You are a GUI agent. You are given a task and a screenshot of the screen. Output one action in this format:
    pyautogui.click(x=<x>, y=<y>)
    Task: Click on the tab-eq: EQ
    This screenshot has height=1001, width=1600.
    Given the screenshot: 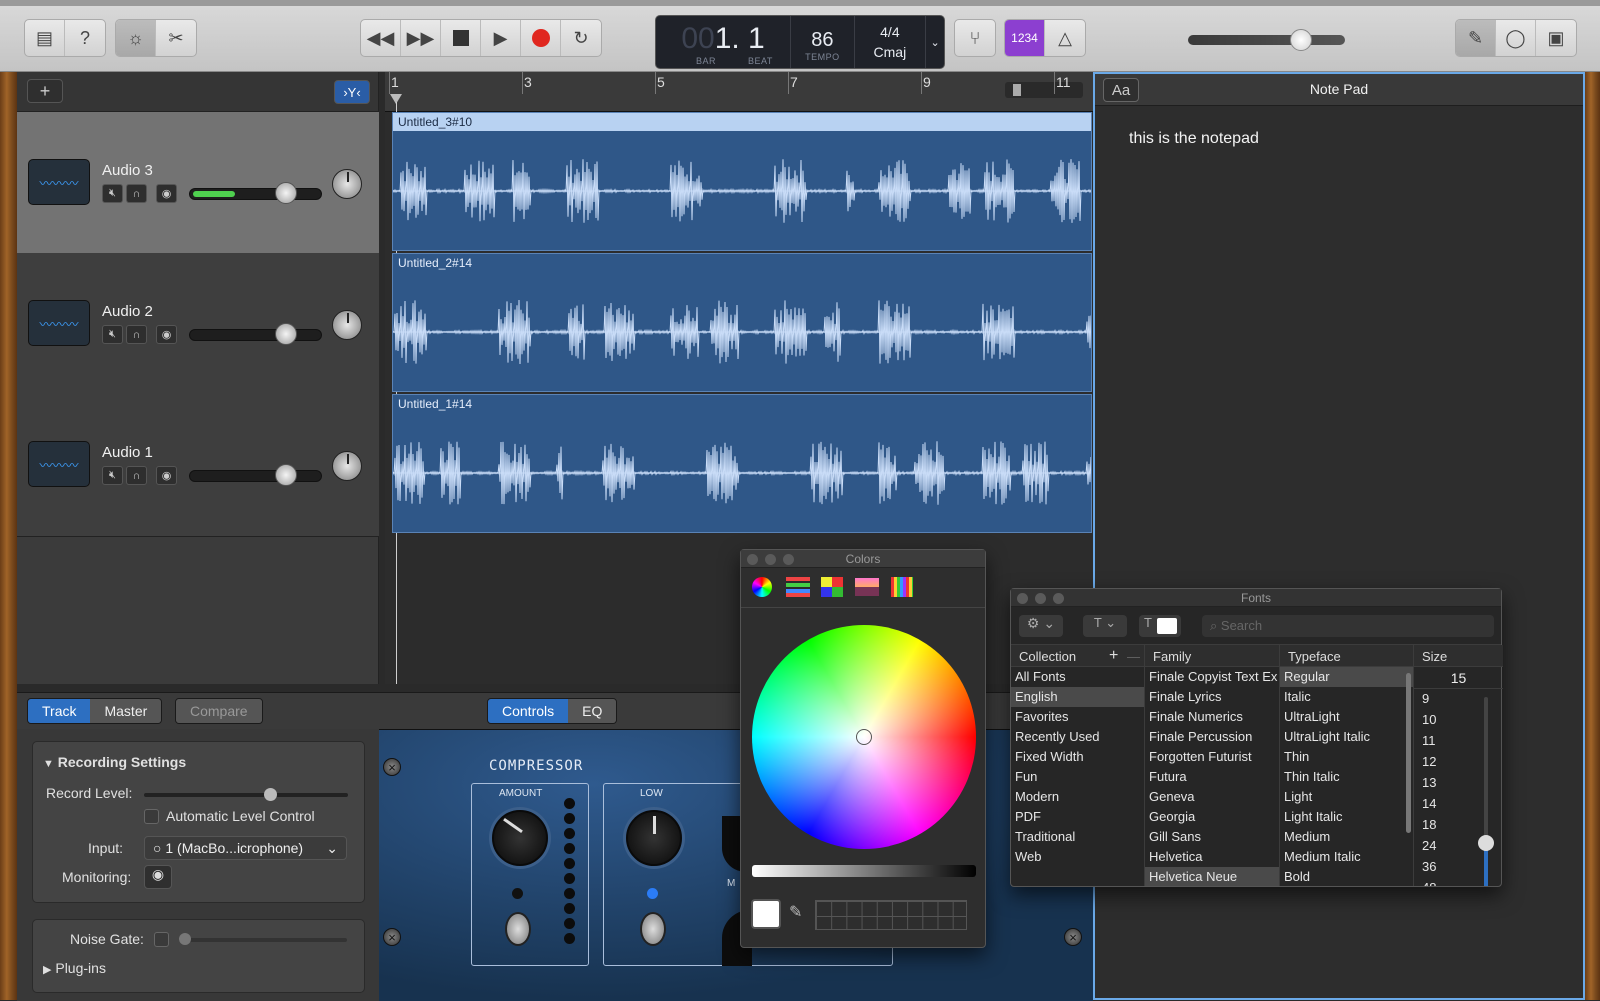 What is the action you would take?
    pyautogui.click(x=592, y=711)
    